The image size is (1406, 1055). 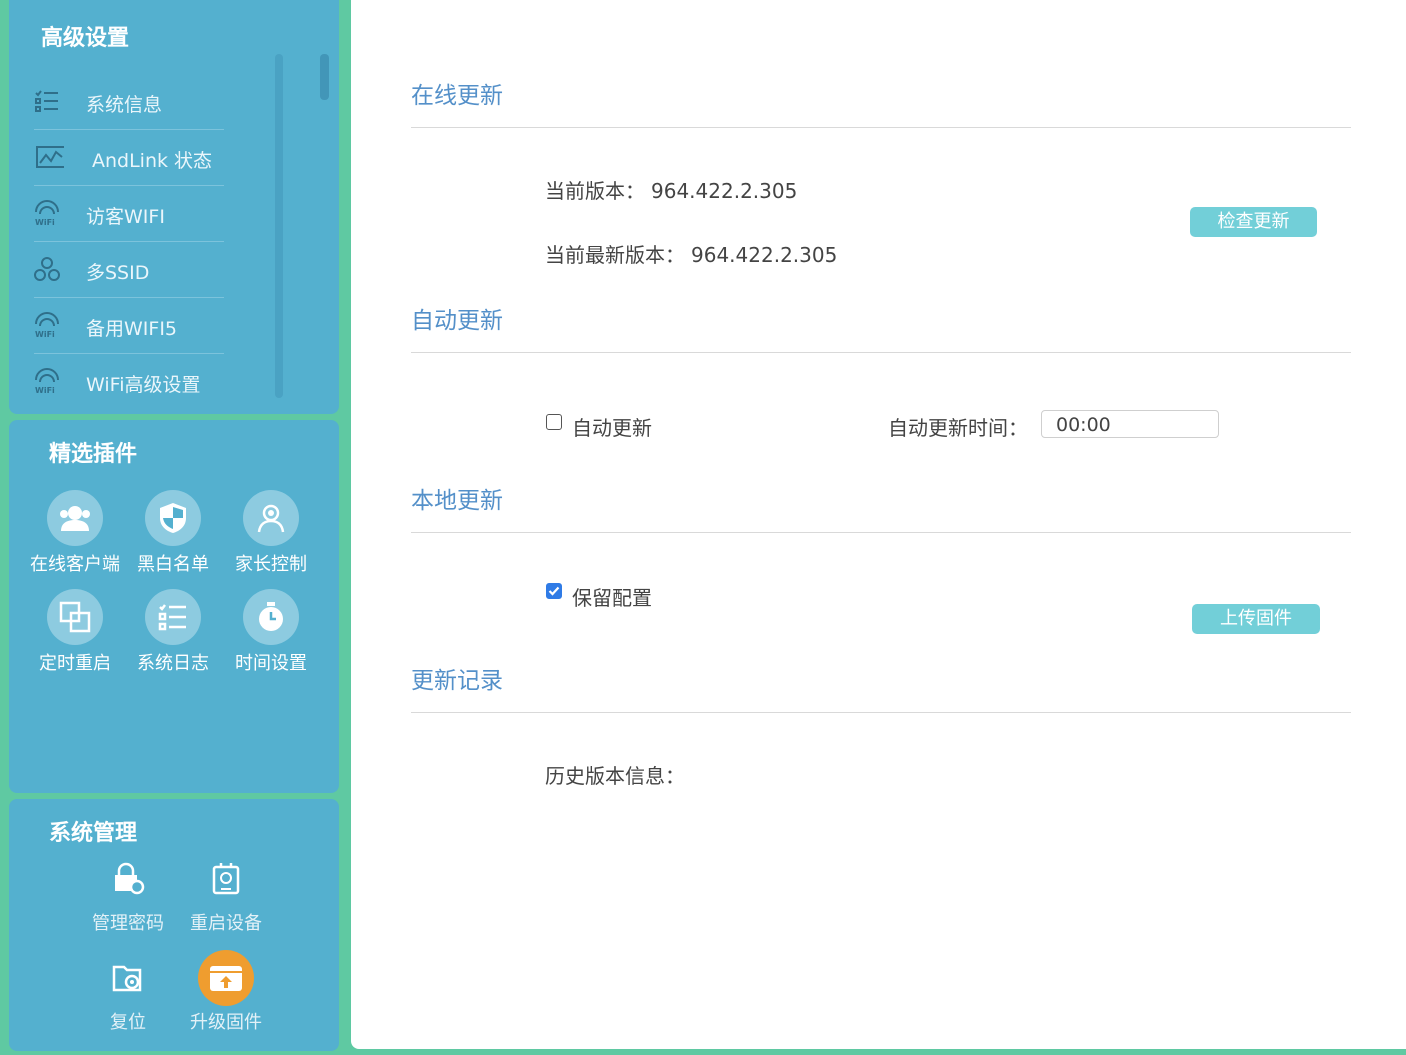 I want to click on parent-icon, so click(x=271, y=518).